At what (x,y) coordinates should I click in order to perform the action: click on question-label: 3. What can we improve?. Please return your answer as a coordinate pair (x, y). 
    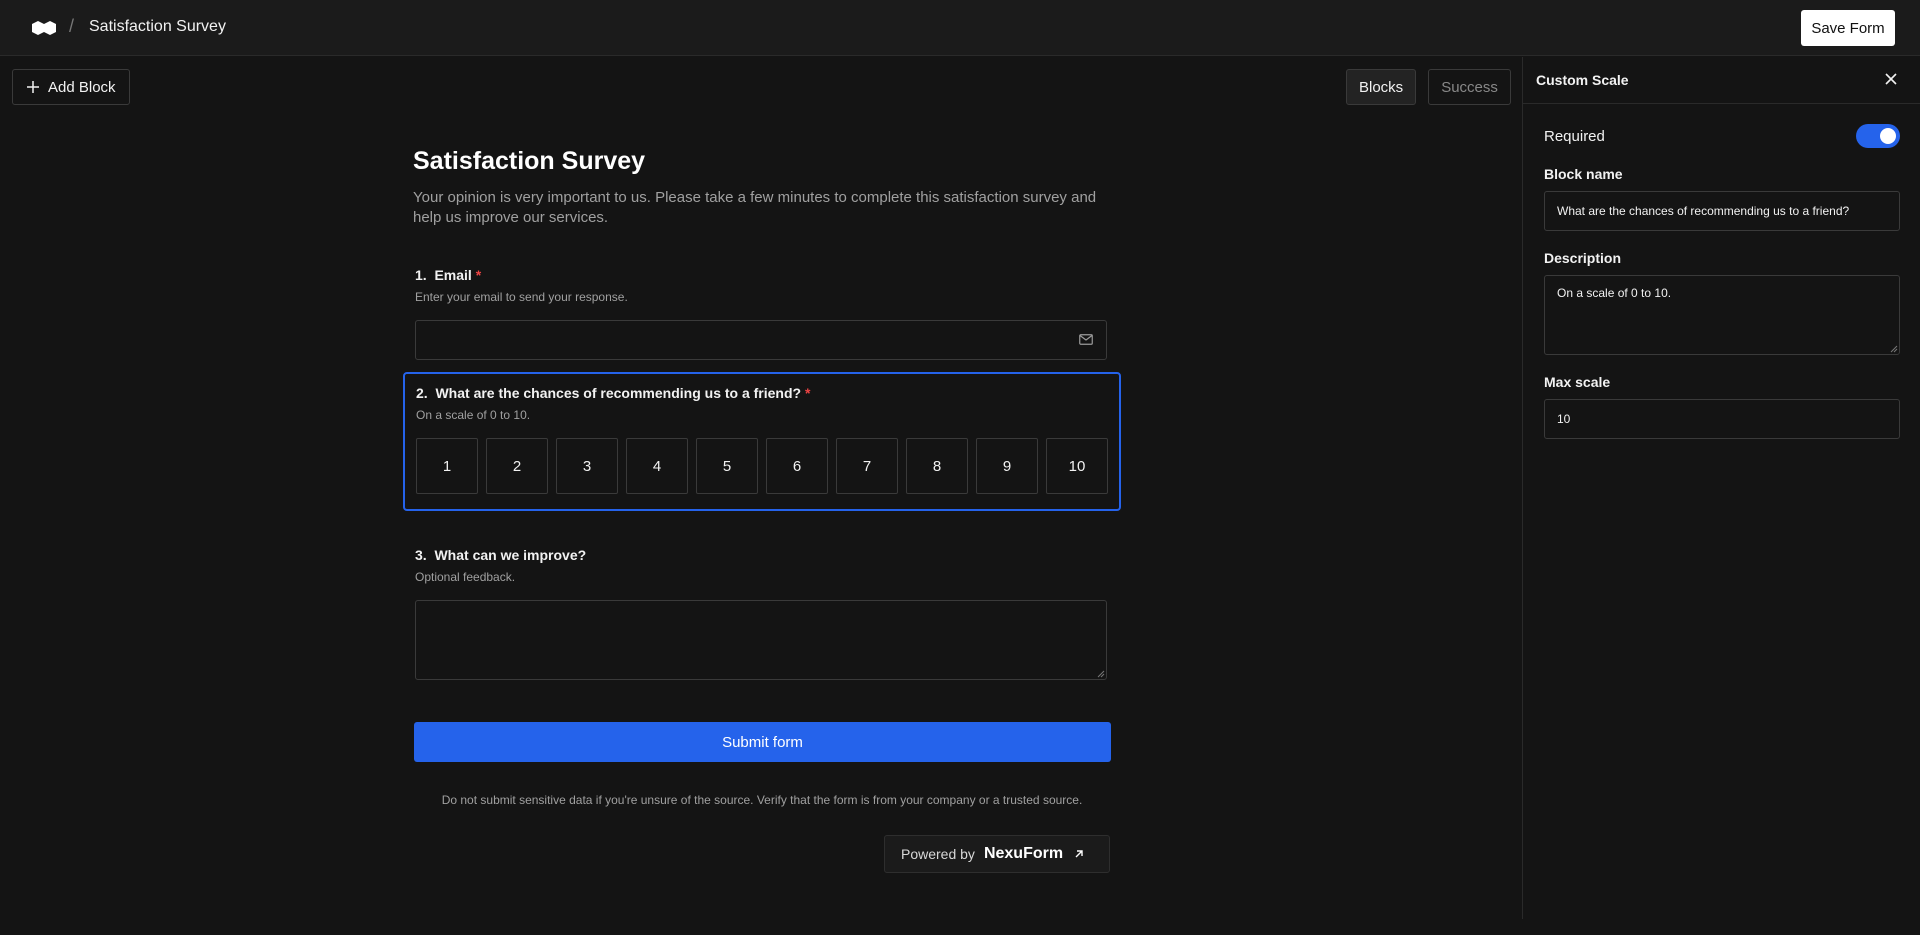
    Looking at the image, I should click on (762, 555).